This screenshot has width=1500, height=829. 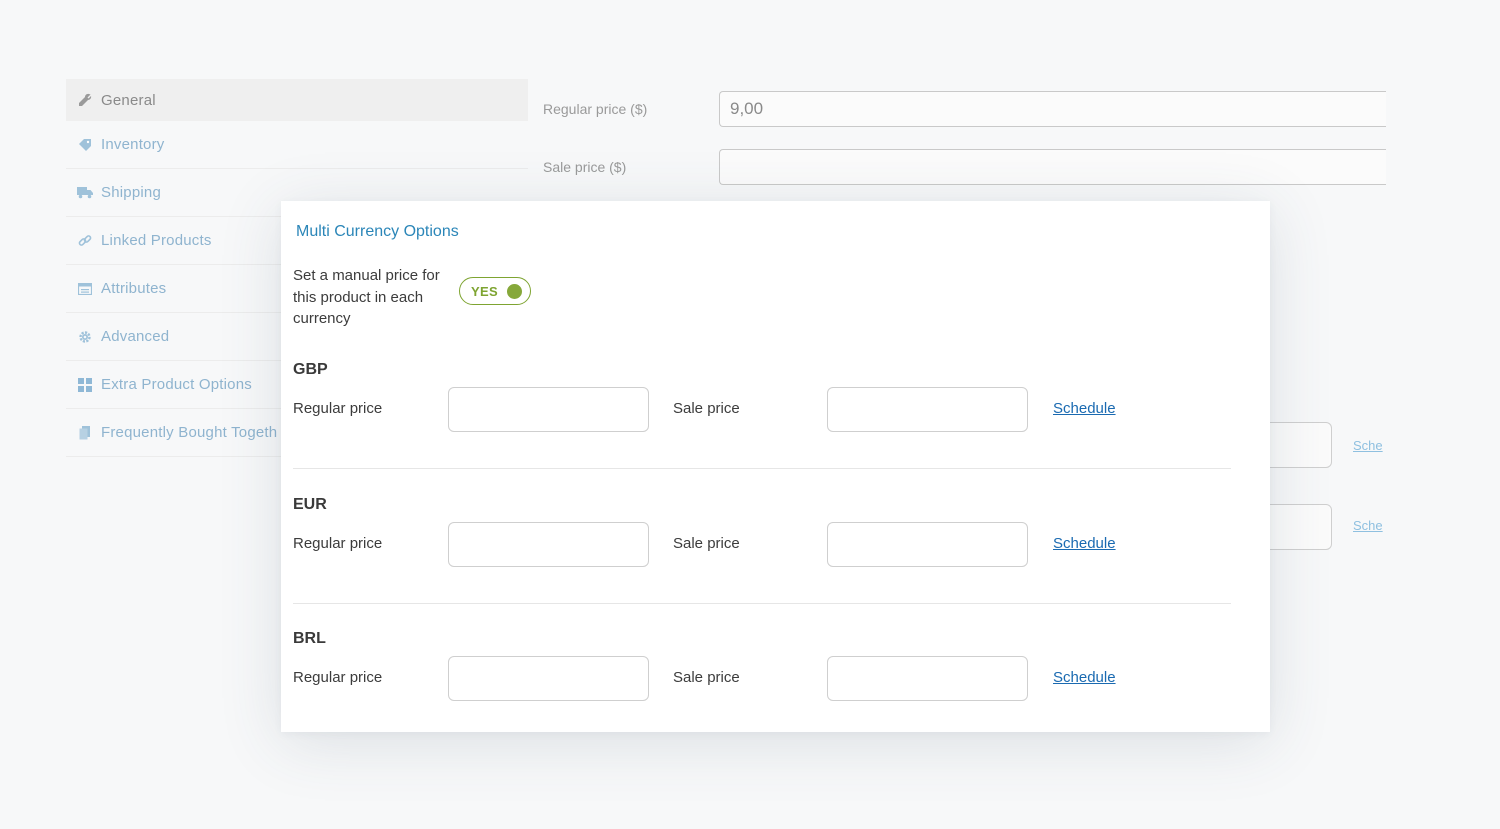 What do you see at coordinates (548, 678) in the screenshot?
I see `brl-regular-price-input` at bounding box center [548, 678].